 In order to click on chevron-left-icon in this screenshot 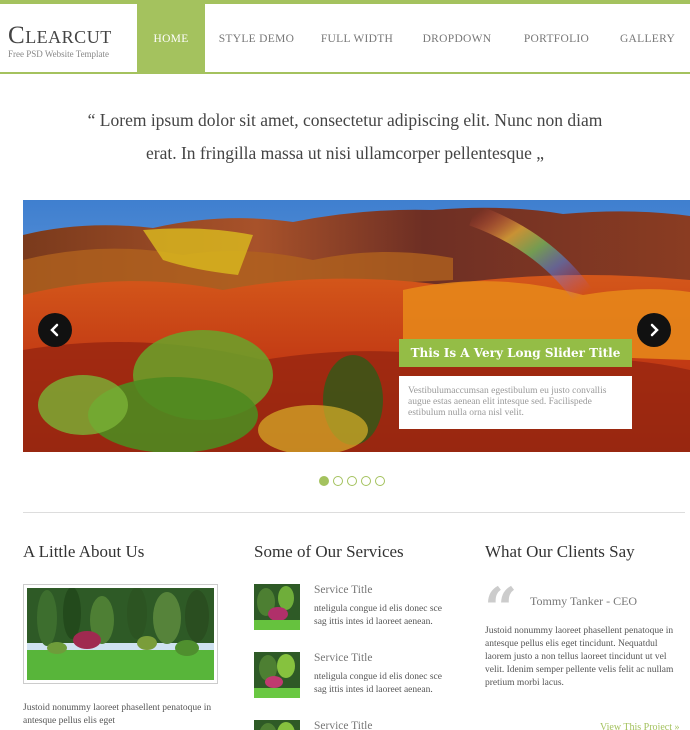, I will do `click(54, 330)`.